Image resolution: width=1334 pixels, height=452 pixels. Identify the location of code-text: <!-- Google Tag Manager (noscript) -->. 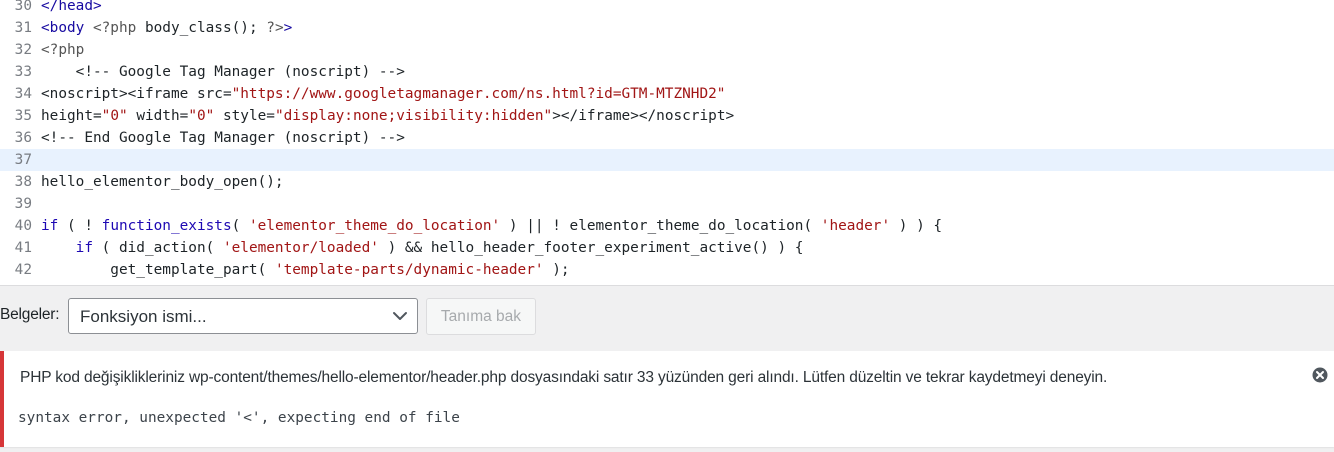
(223, 72).